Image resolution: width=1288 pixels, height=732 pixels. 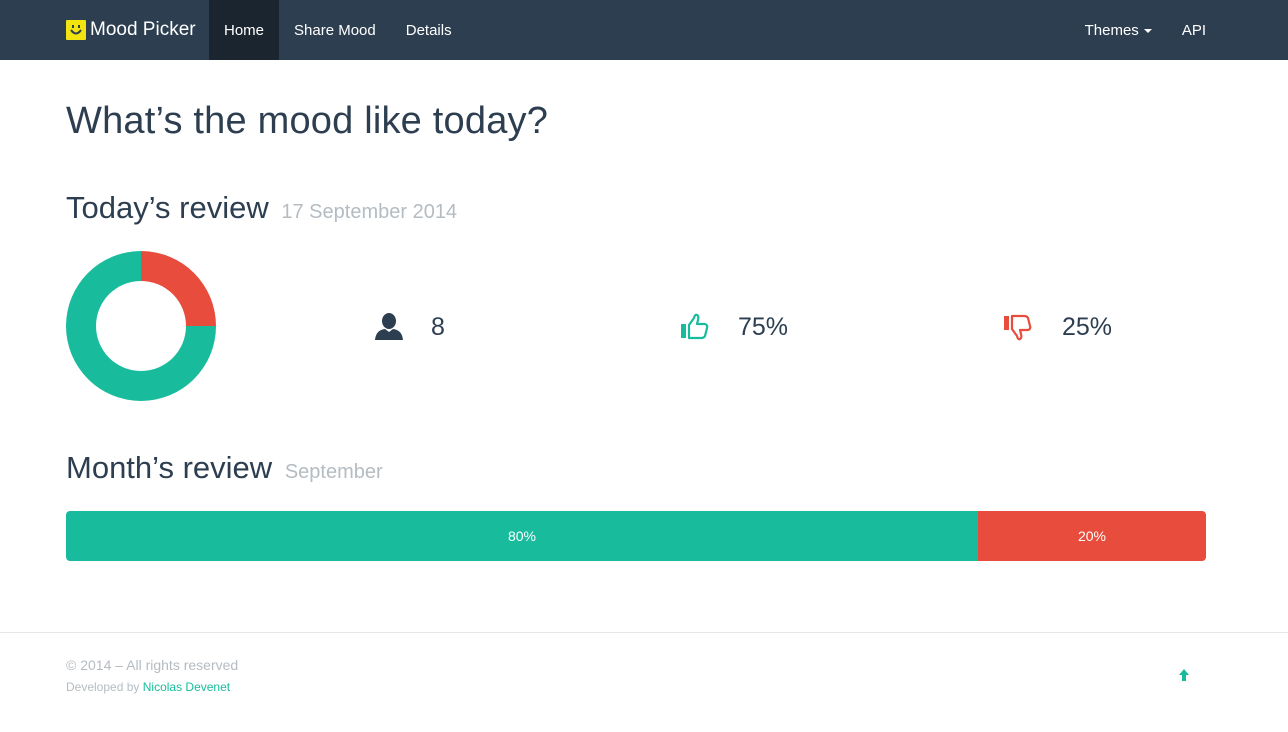 What do you see at coordinates (178, 288) in the screenshot?
I see `donut-slice-bad` at bounding box center [178, 288].